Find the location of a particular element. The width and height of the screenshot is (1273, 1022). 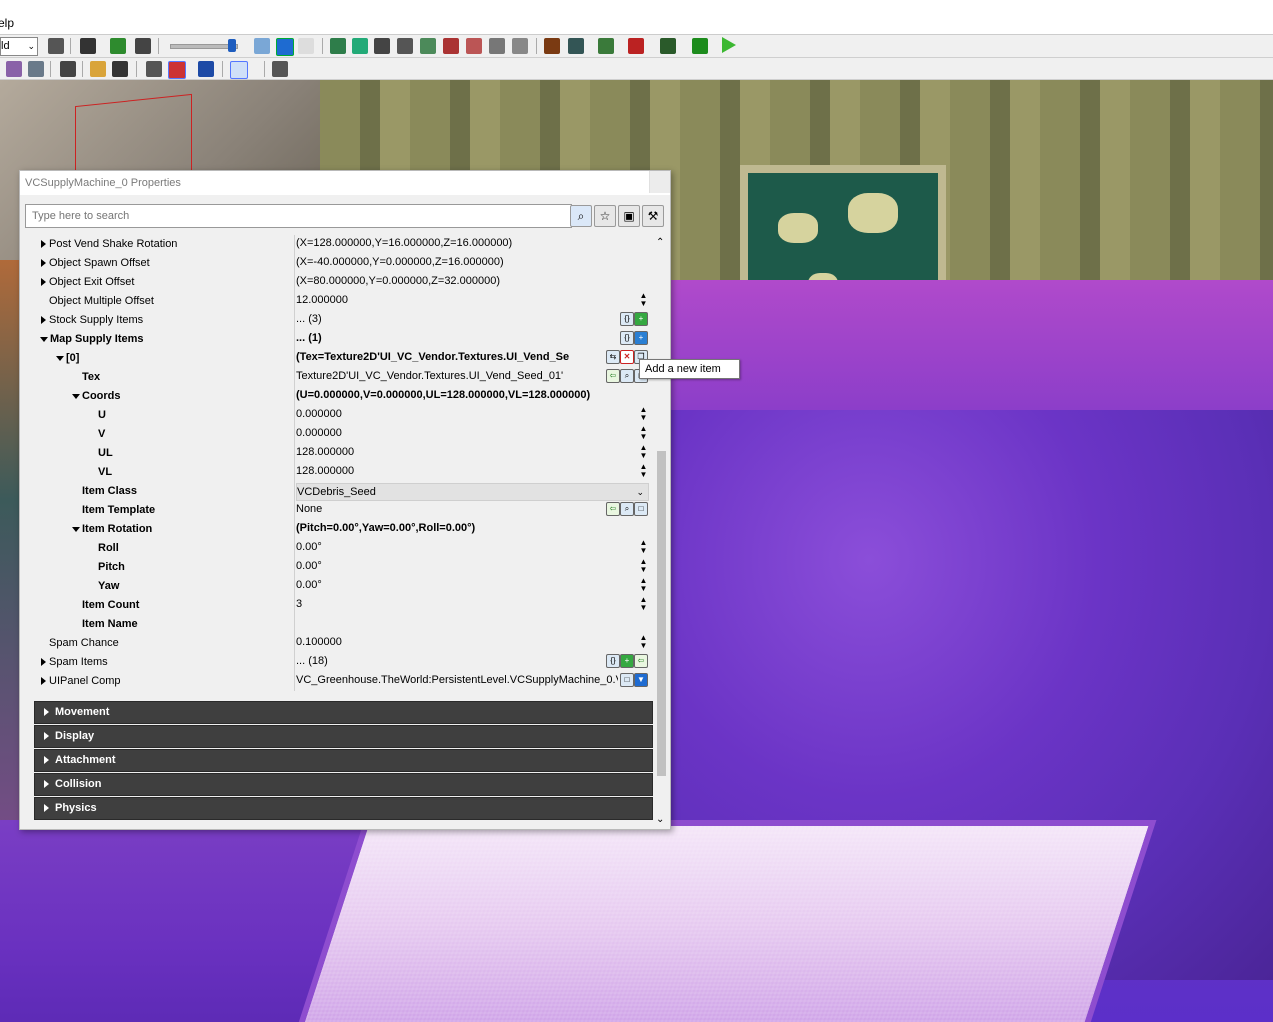

search-box is located at coordinates (298, 216).